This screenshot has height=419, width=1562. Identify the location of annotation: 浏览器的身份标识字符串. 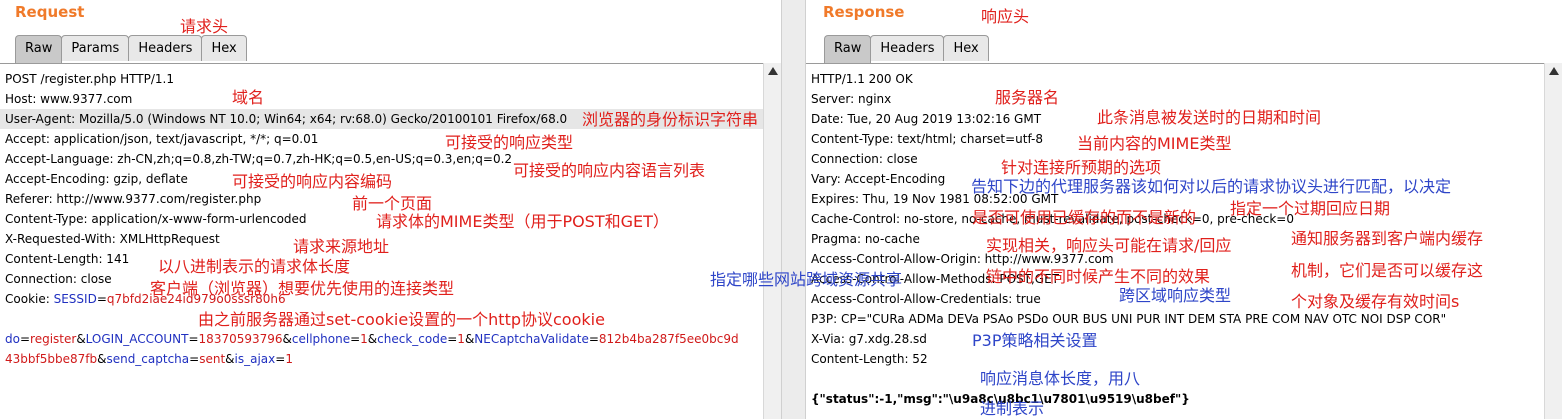
(670, 119).